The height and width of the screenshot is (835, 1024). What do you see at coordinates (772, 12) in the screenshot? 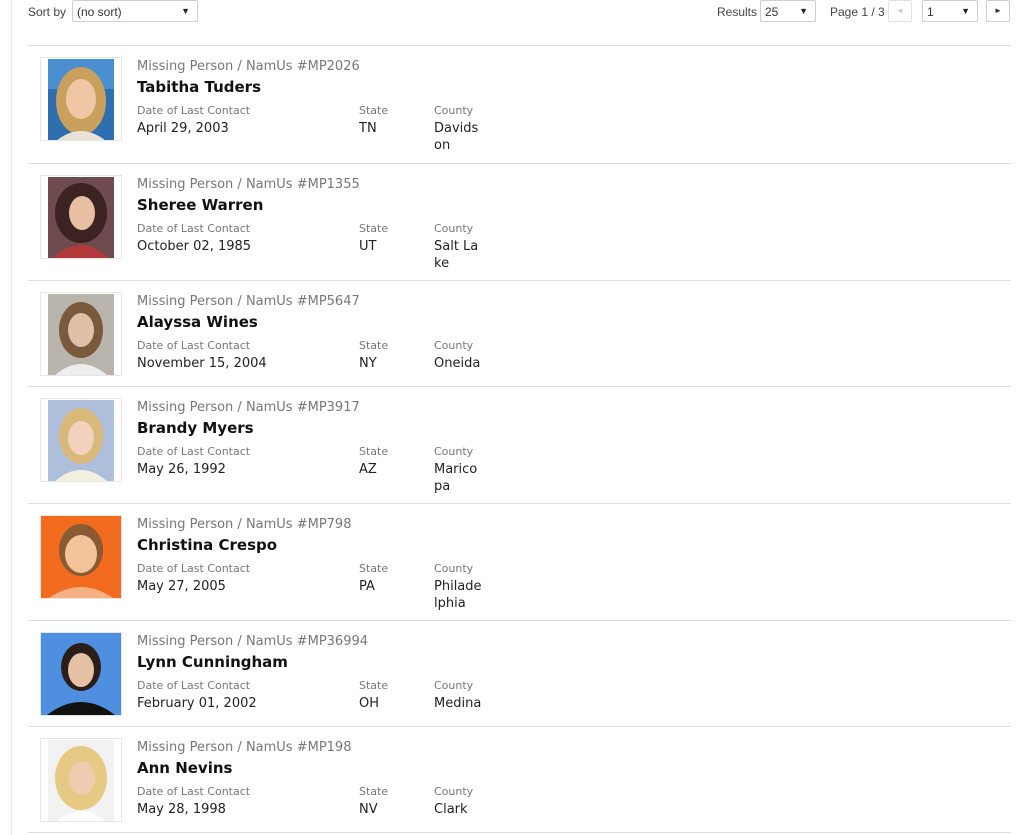
I see `results-per-page-value: 25` at bounding box center [772, 12].